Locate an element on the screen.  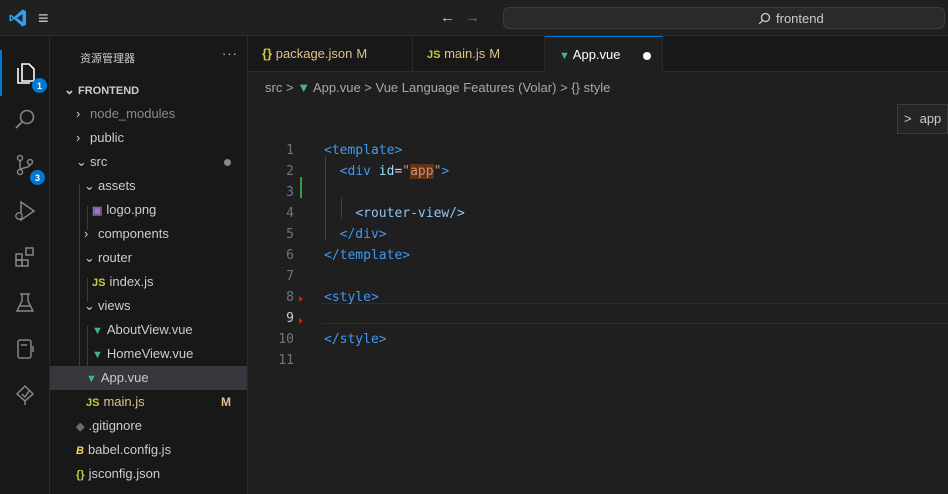
tree-item-label: AboutView.vue is located at coordinates (149, 329).